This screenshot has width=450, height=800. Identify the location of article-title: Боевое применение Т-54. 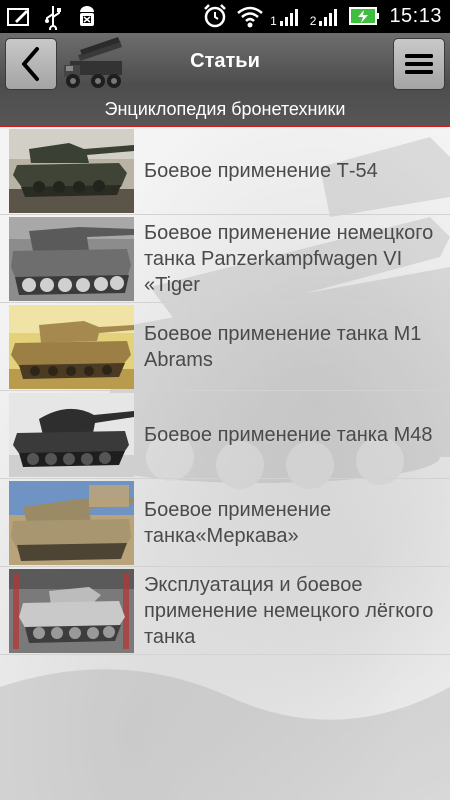
(261, 171).